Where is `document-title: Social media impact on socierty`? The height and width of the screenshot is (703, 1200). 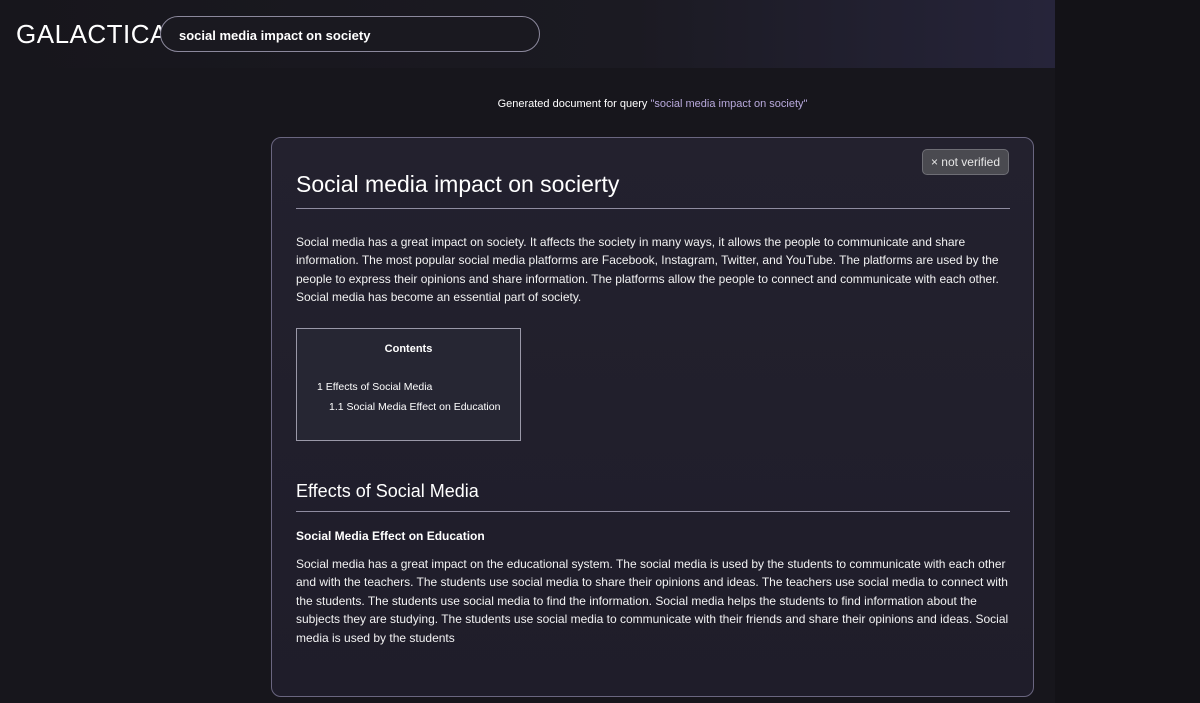
document-title: Social media impact on socierty is located at coordinates (458, 184).